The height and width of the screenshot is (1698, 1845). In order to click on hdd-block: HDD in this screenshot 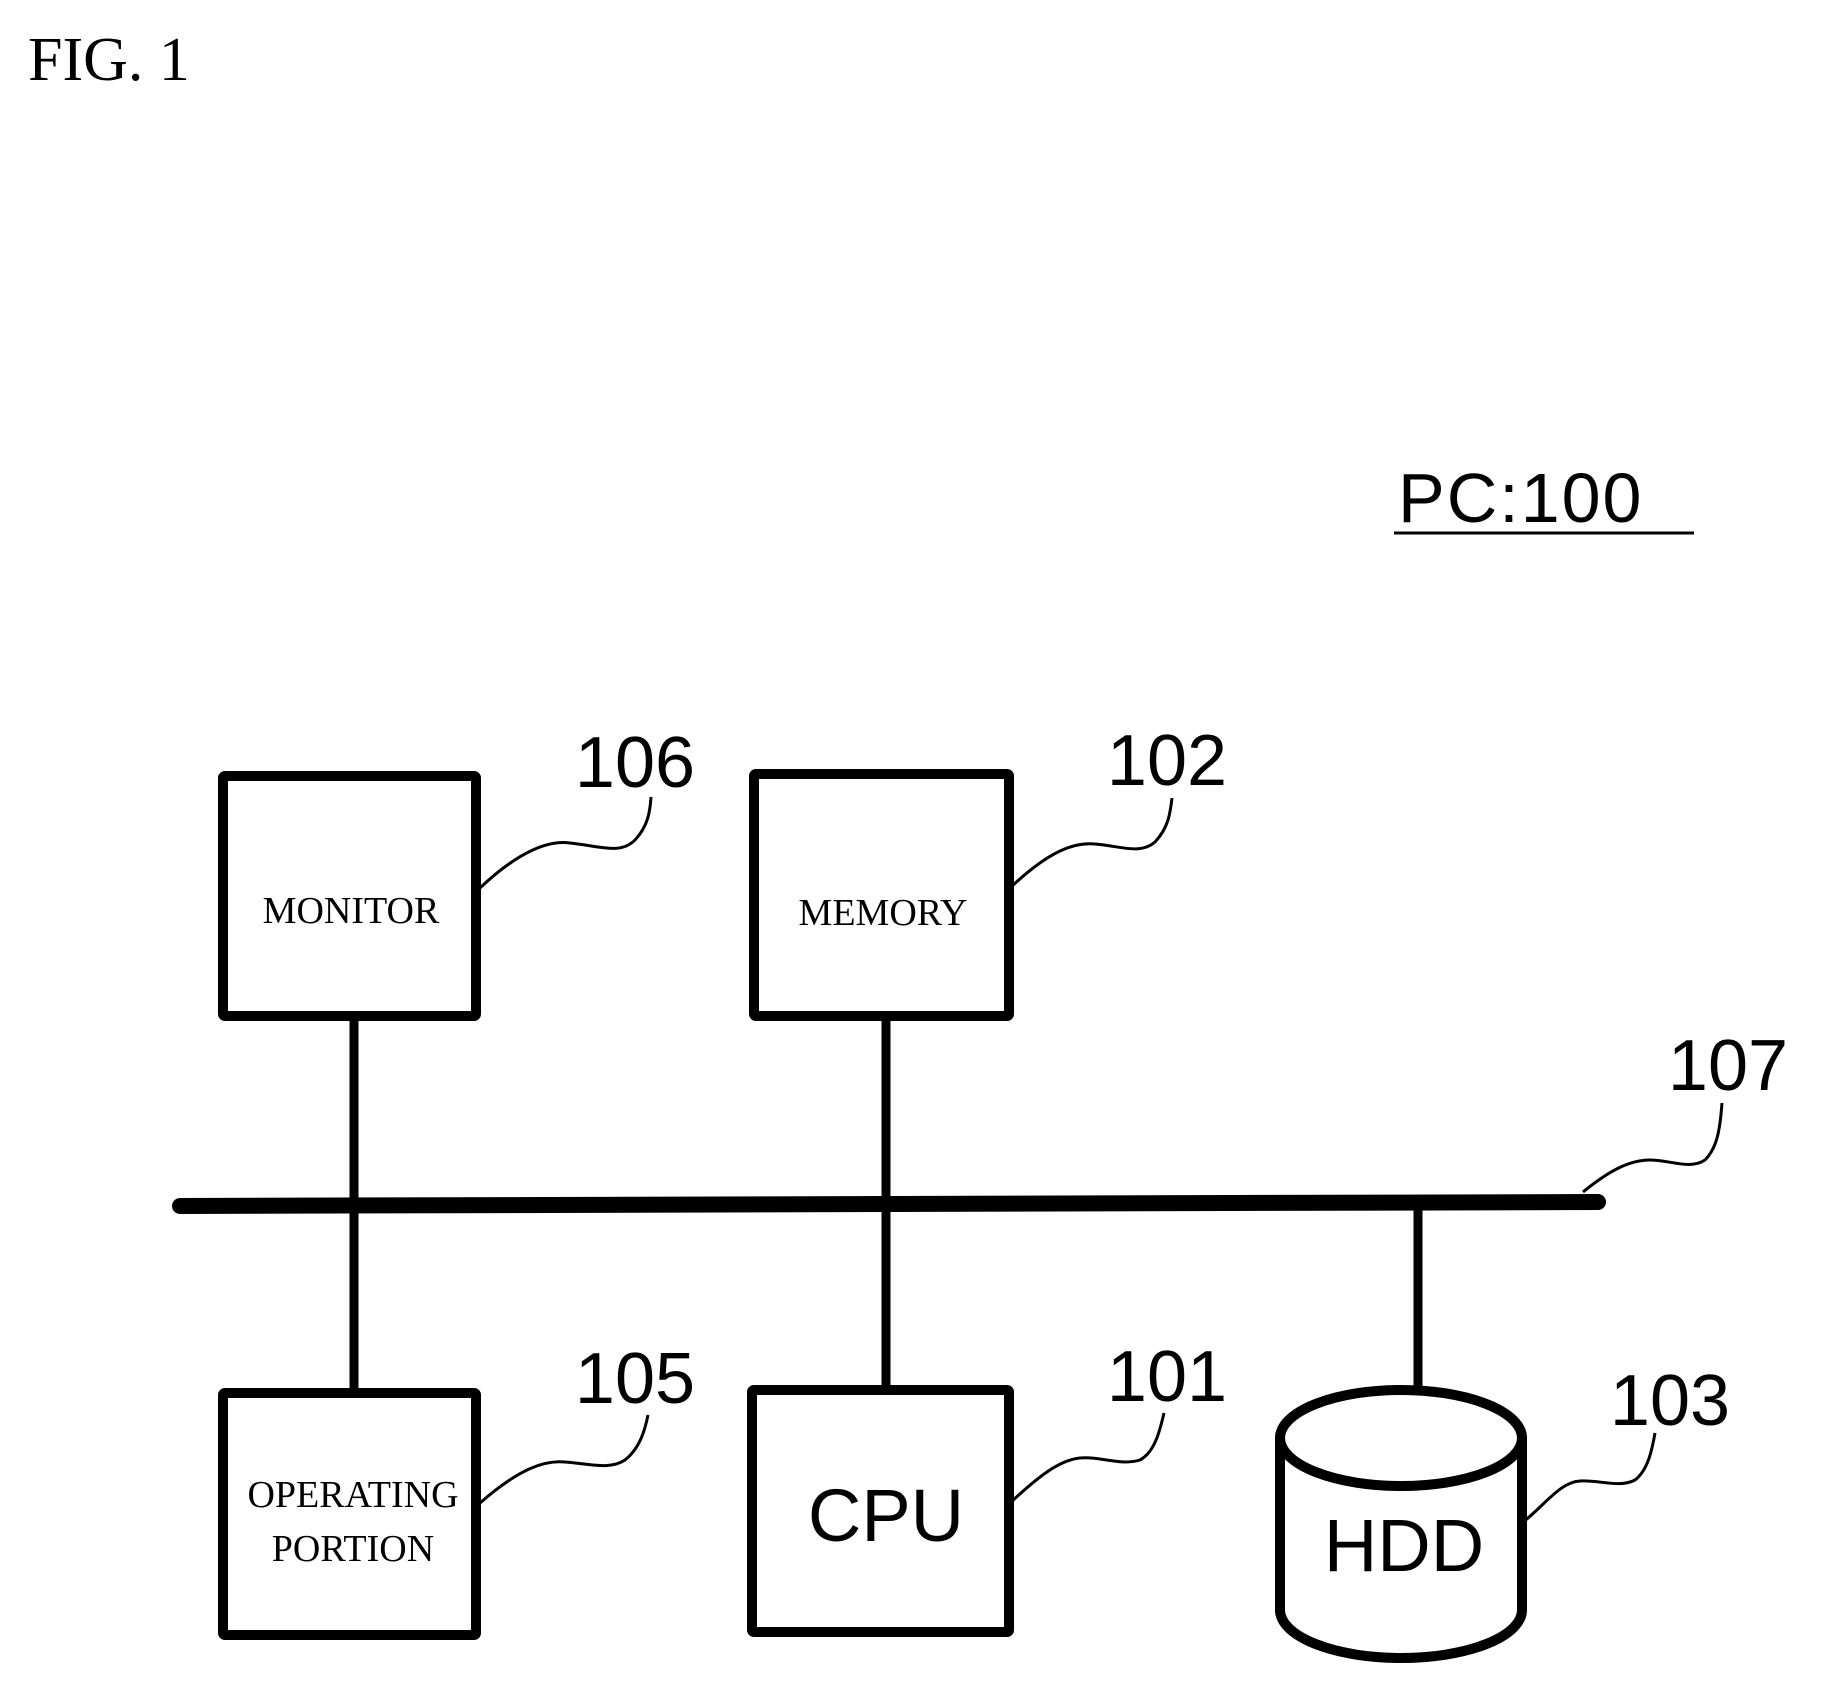, I will do `click(1401, 1524)`.